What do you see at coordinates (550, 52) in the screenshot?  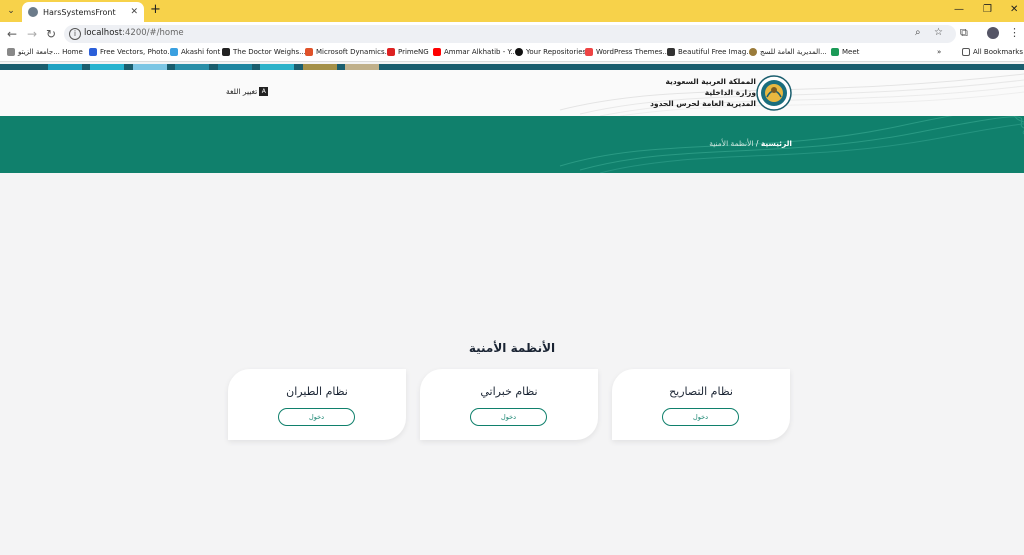 I see `bookmark-item: Your Repositories` at bounding box center [550, 52].